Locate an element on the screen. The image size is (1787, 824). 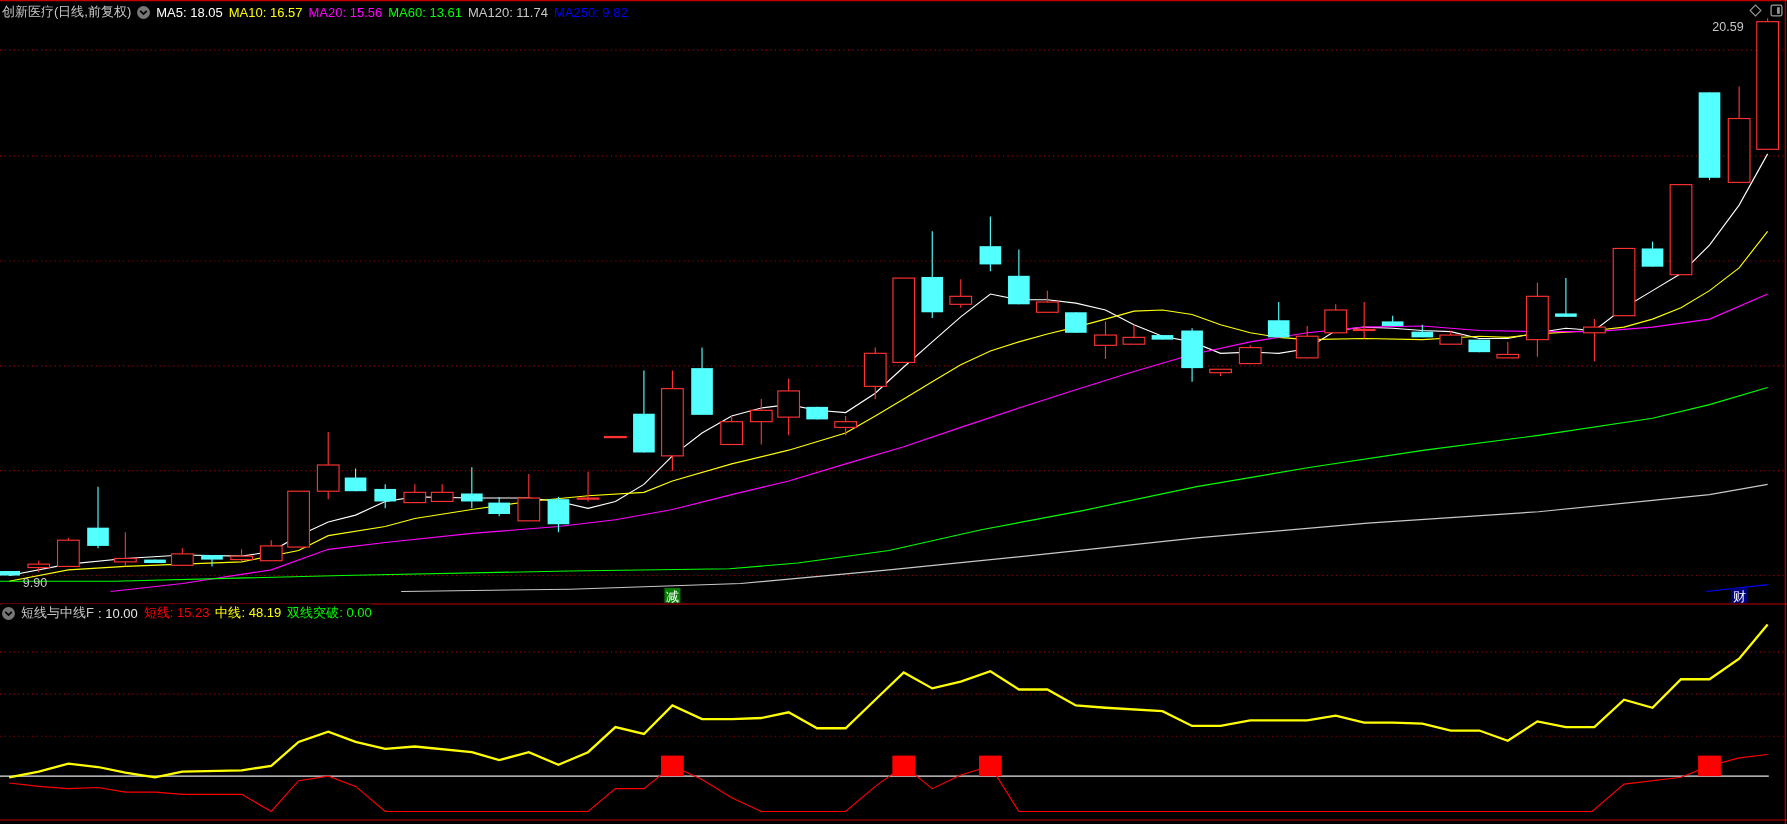
ma-value: MA10: 16.57 is located at coordinates (265, 12).